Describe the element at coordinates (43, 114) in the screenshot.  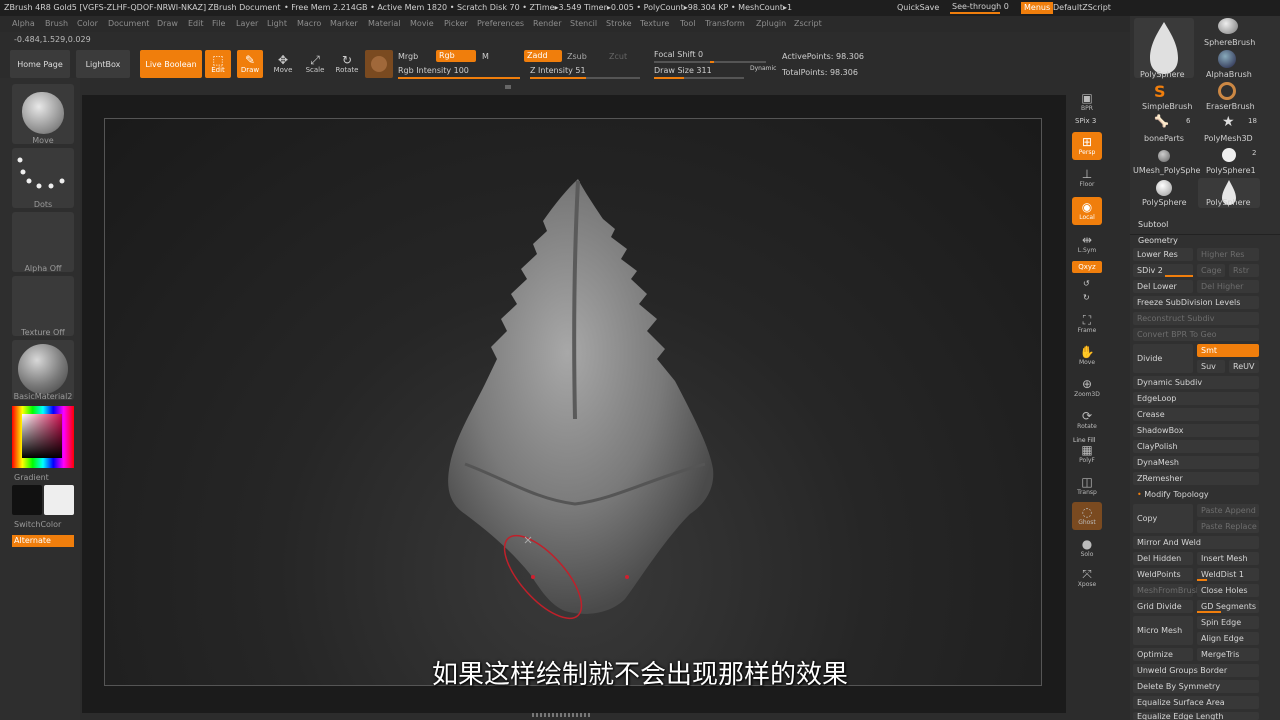
I see `brush-selector` at that location.